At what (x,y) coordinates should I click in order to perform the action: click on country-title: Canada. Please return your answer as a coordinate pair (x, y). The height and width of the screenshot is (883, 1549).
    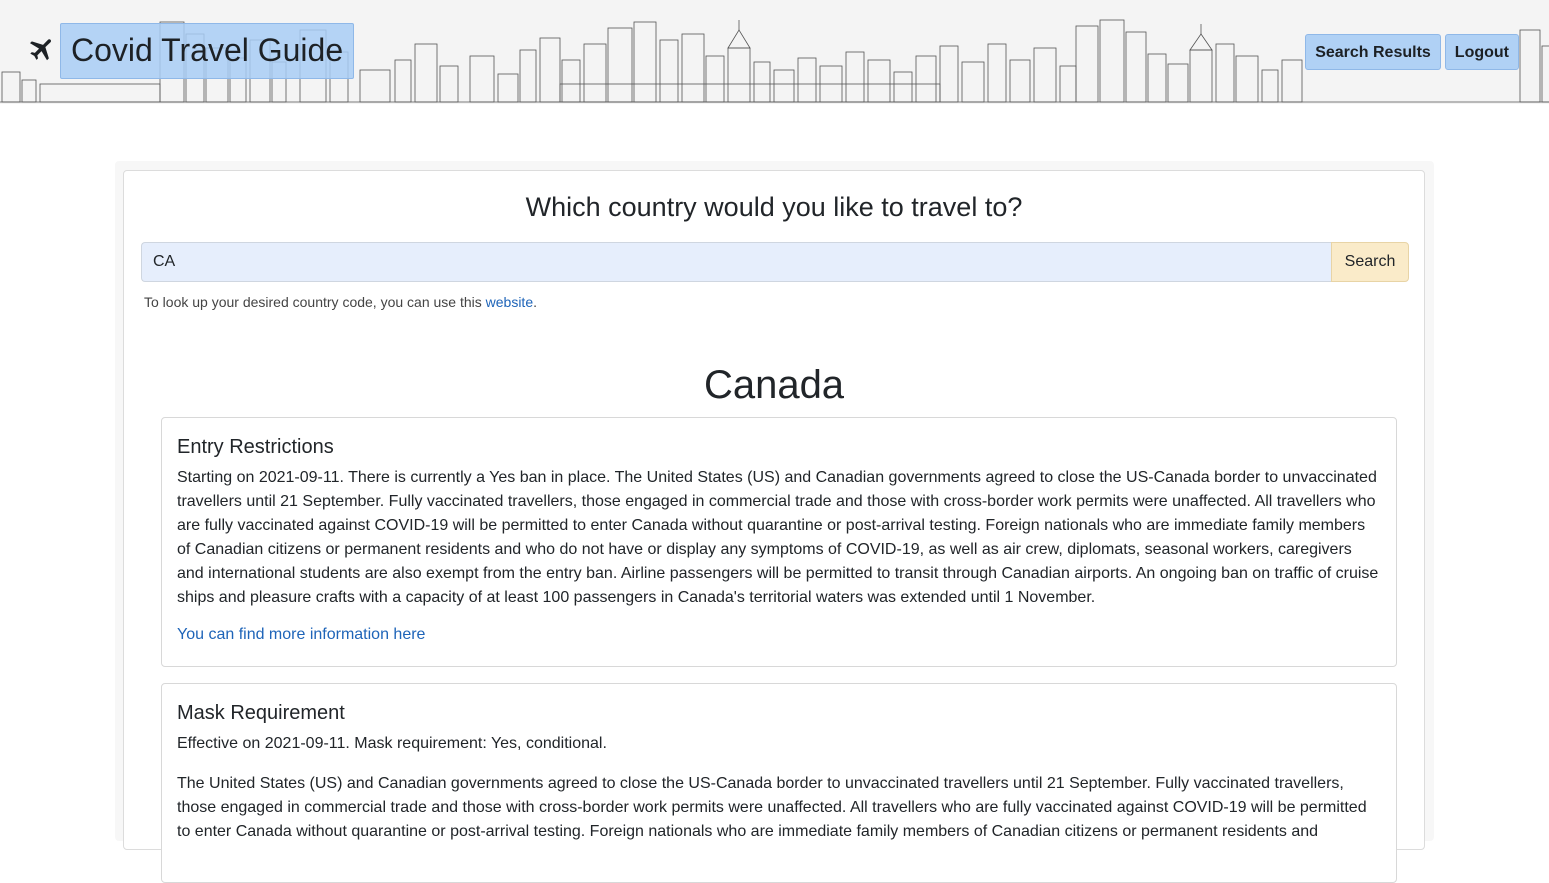
    Looking at the image, I should click on (774, 385).